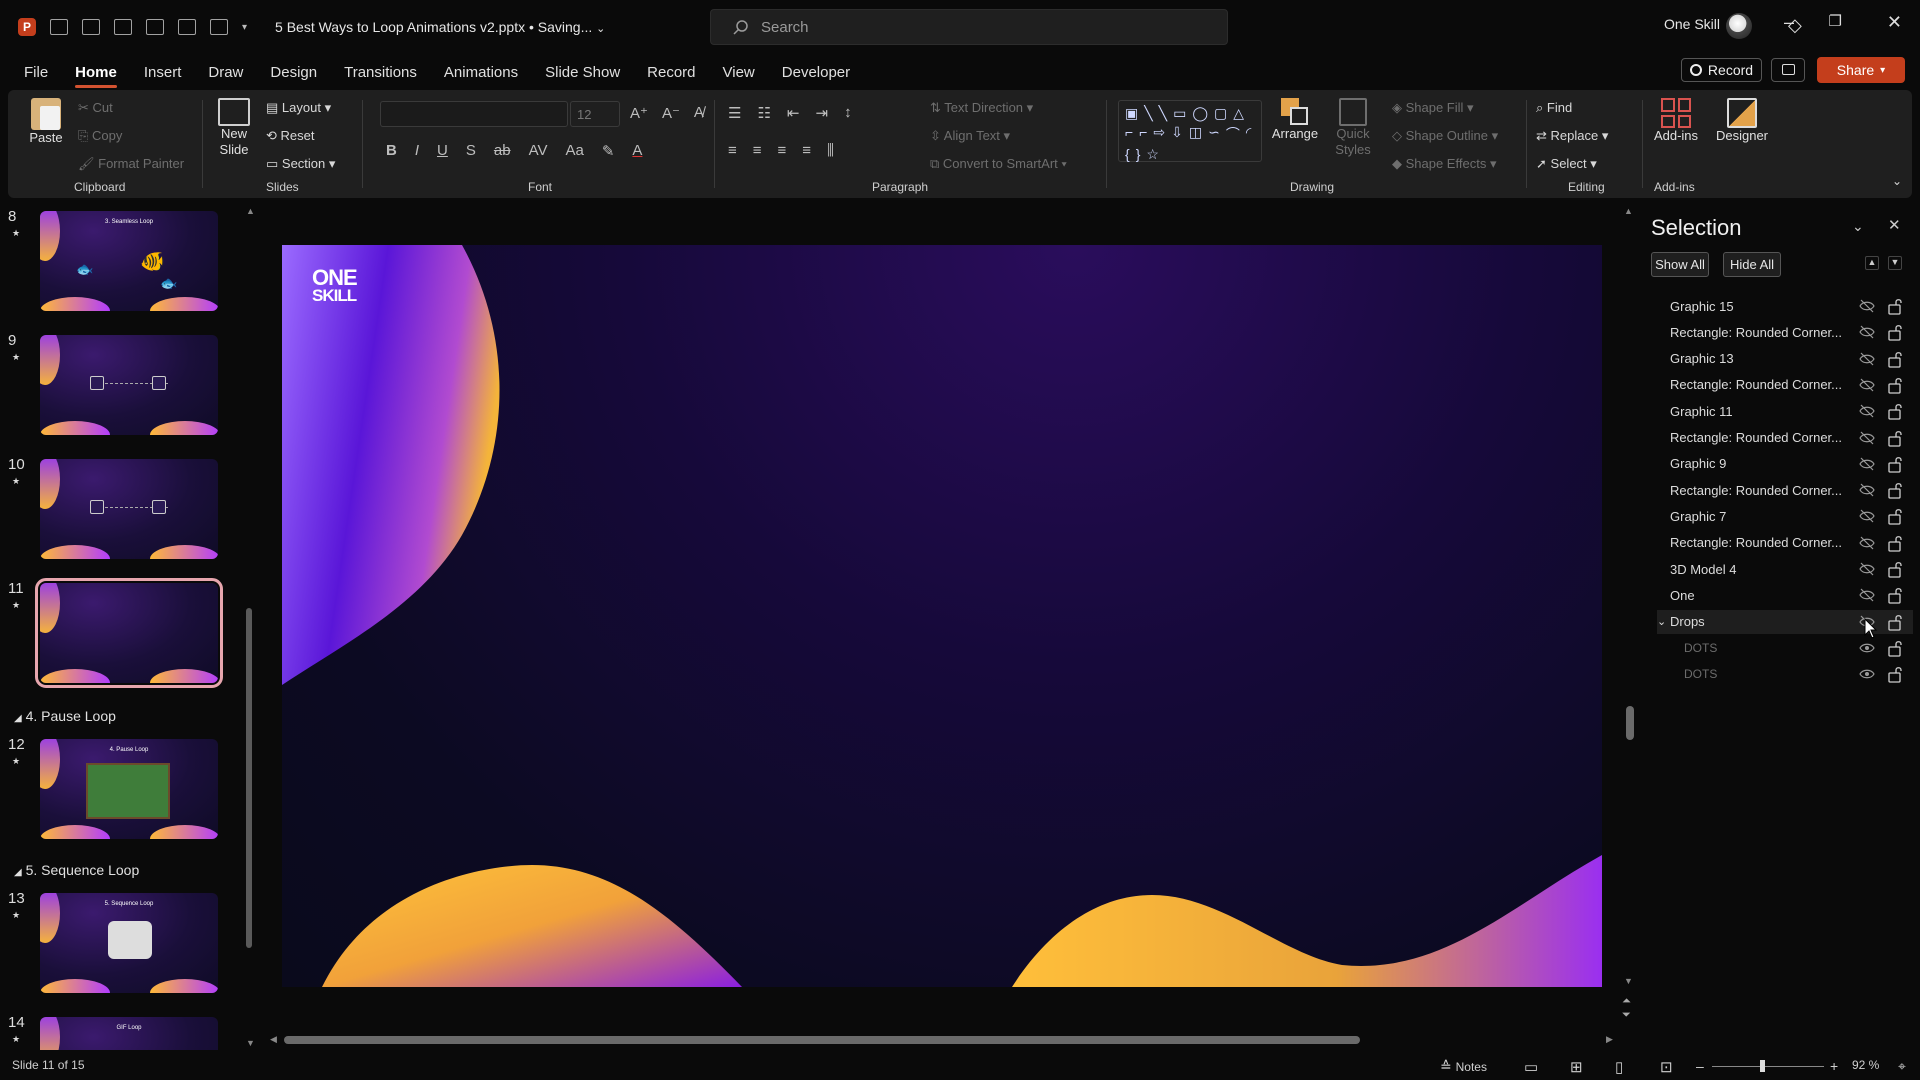  What do you see at coordinates (123, 27) in the screenshot?
I see `start-slideshow-icon` at bounding box center [123, 27].